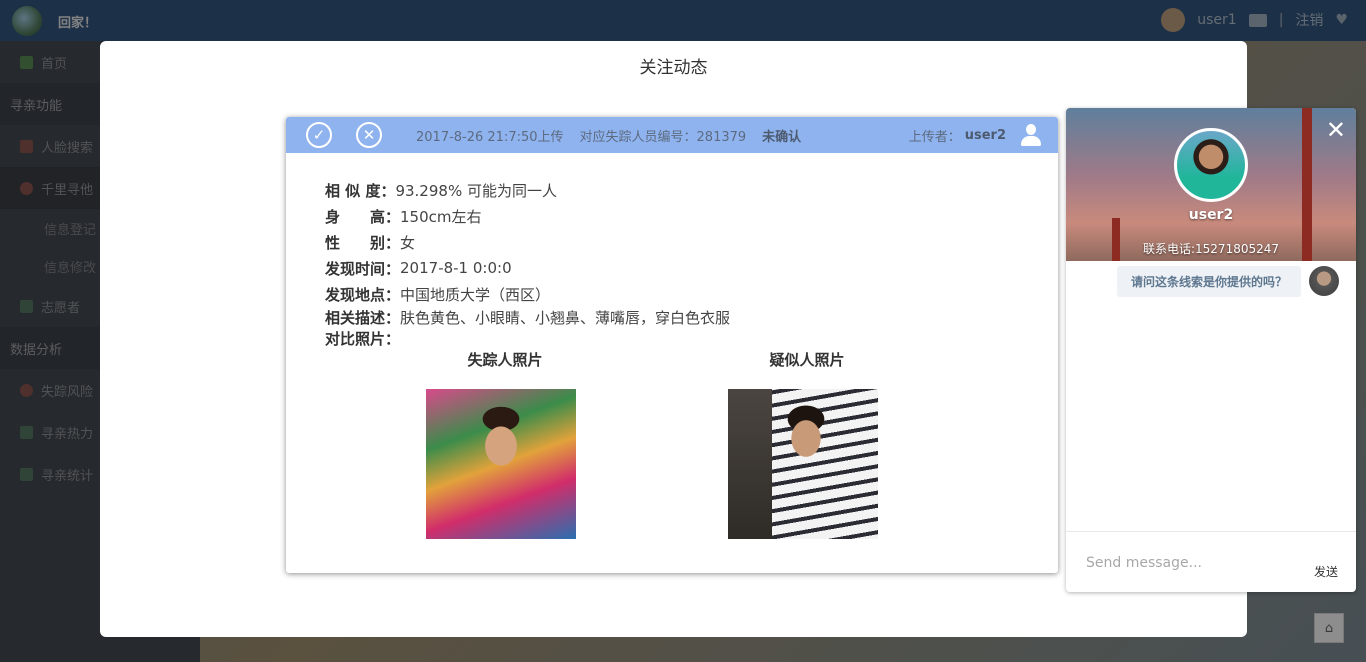 The width and height of the screenshot is (1366, 662). What do you see at coordinates (360, 190) in the screenshot?
I see `detail-label: 相 似 度：` at bounding box center [360, 190].